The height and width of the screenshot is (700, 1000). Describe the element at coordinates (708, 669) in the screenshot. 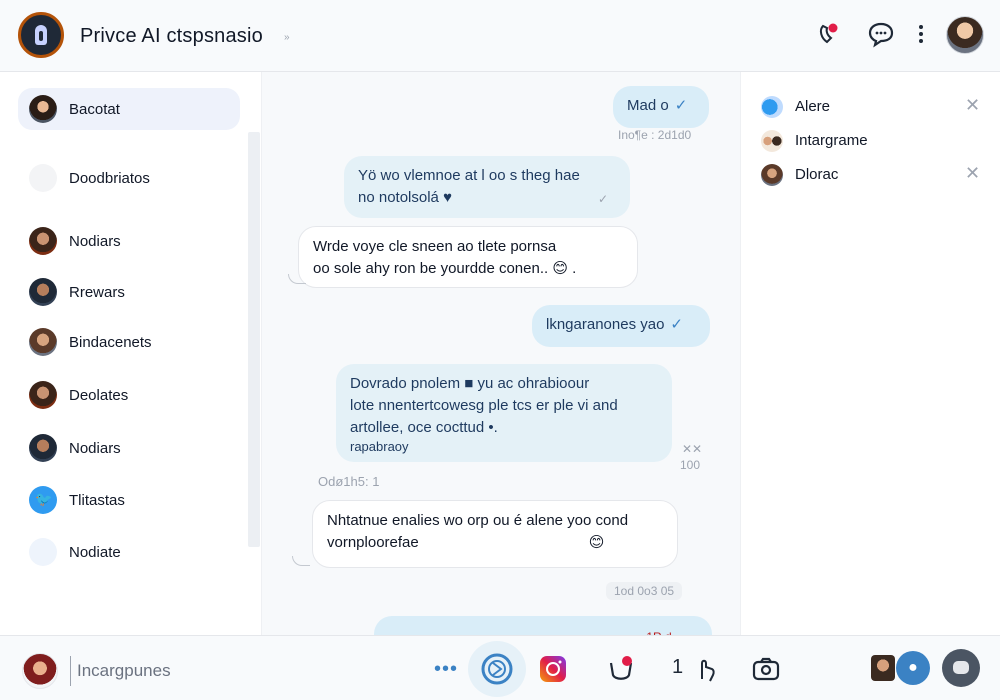

I see `hand-icon` at that location.